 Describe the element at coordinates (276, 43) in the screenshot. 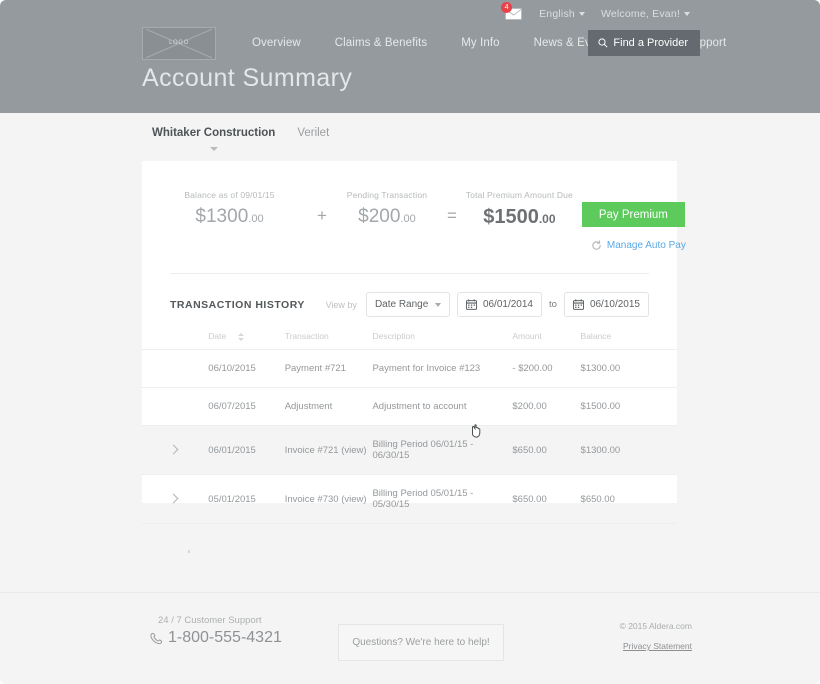

I see `nav-item-overview: Overview` at that location.